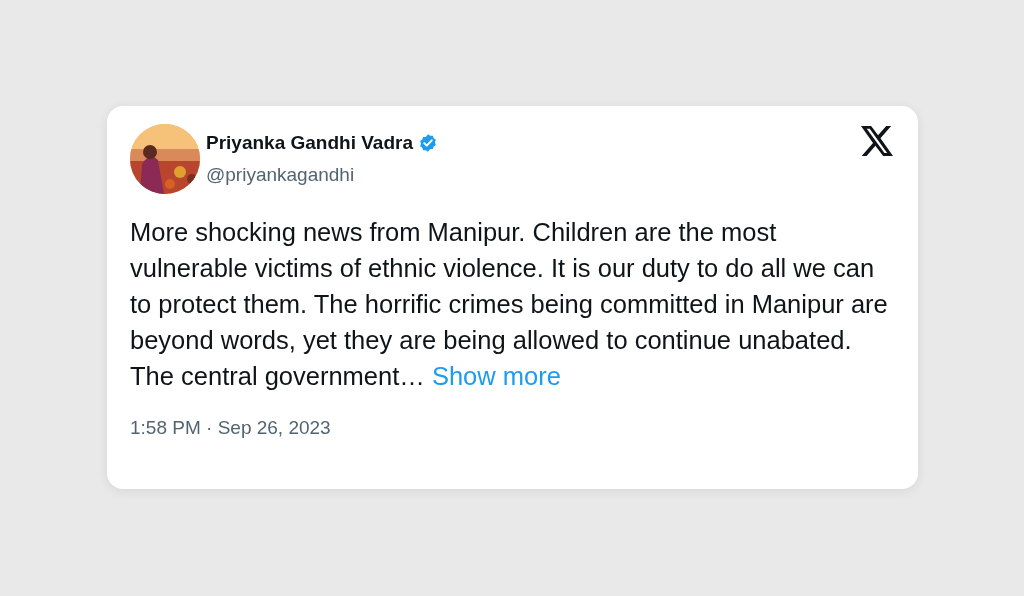 This screenshot has height=596, width=1024. I want to click on tweet-timestamp: 1:58 PM · Sep 26, 2023, so click(230, 428).